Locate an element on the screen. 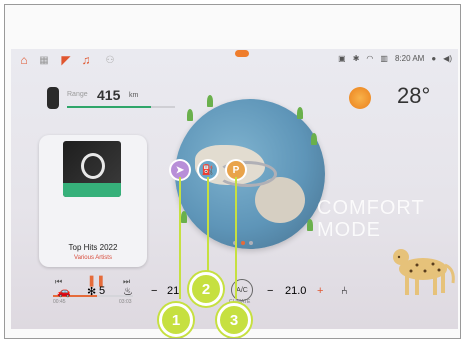 Image resolution: width=465 pixels, height=343 pixels. callout-number: 2 is located at coordinates (206, 289).